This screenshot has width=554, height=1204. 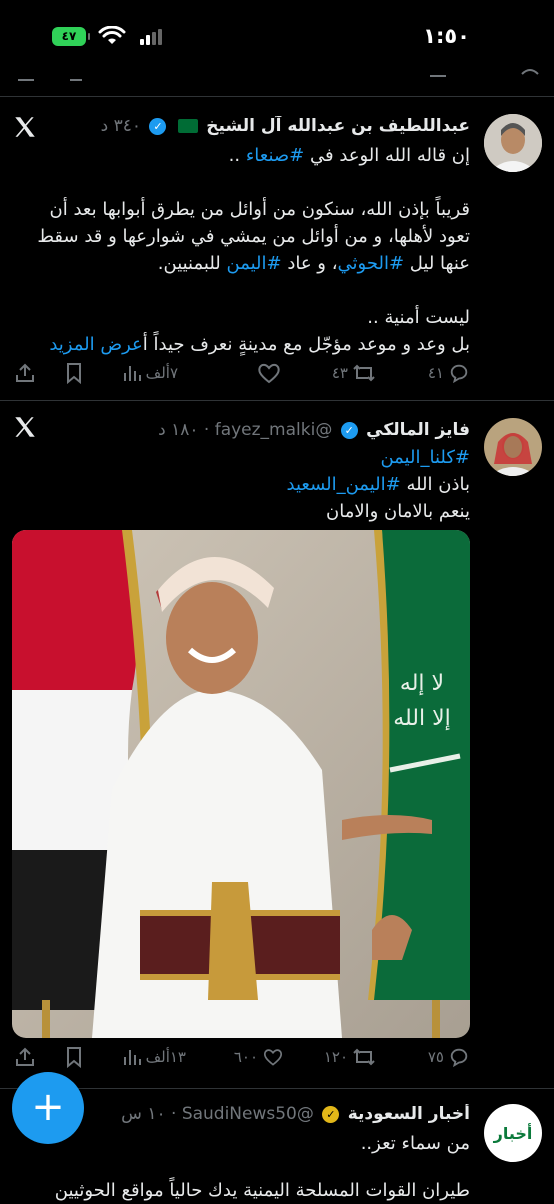 What do you see at coordinates (418, 317) in the screenshot?
I see `text-line: ليست أمنية ..` at bounding box center [418, 317].